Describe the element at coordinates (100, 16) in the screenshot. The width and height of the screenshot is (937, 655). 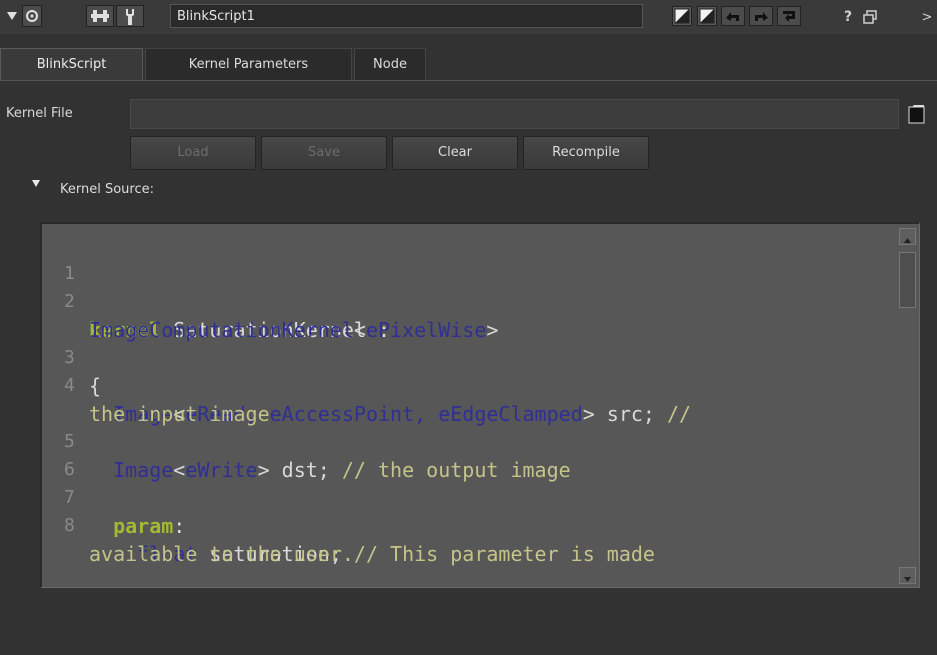
I see `node-graph-icon` at that location.